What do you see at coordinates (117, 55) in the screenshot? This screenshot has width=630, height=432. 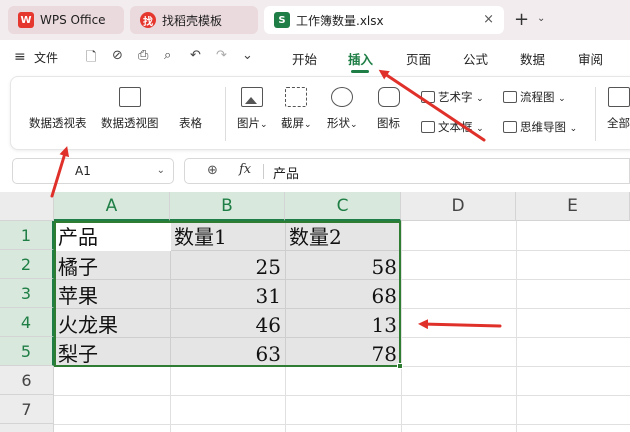 I see `link-icon: ⊘` at bounding box center [117, 55].